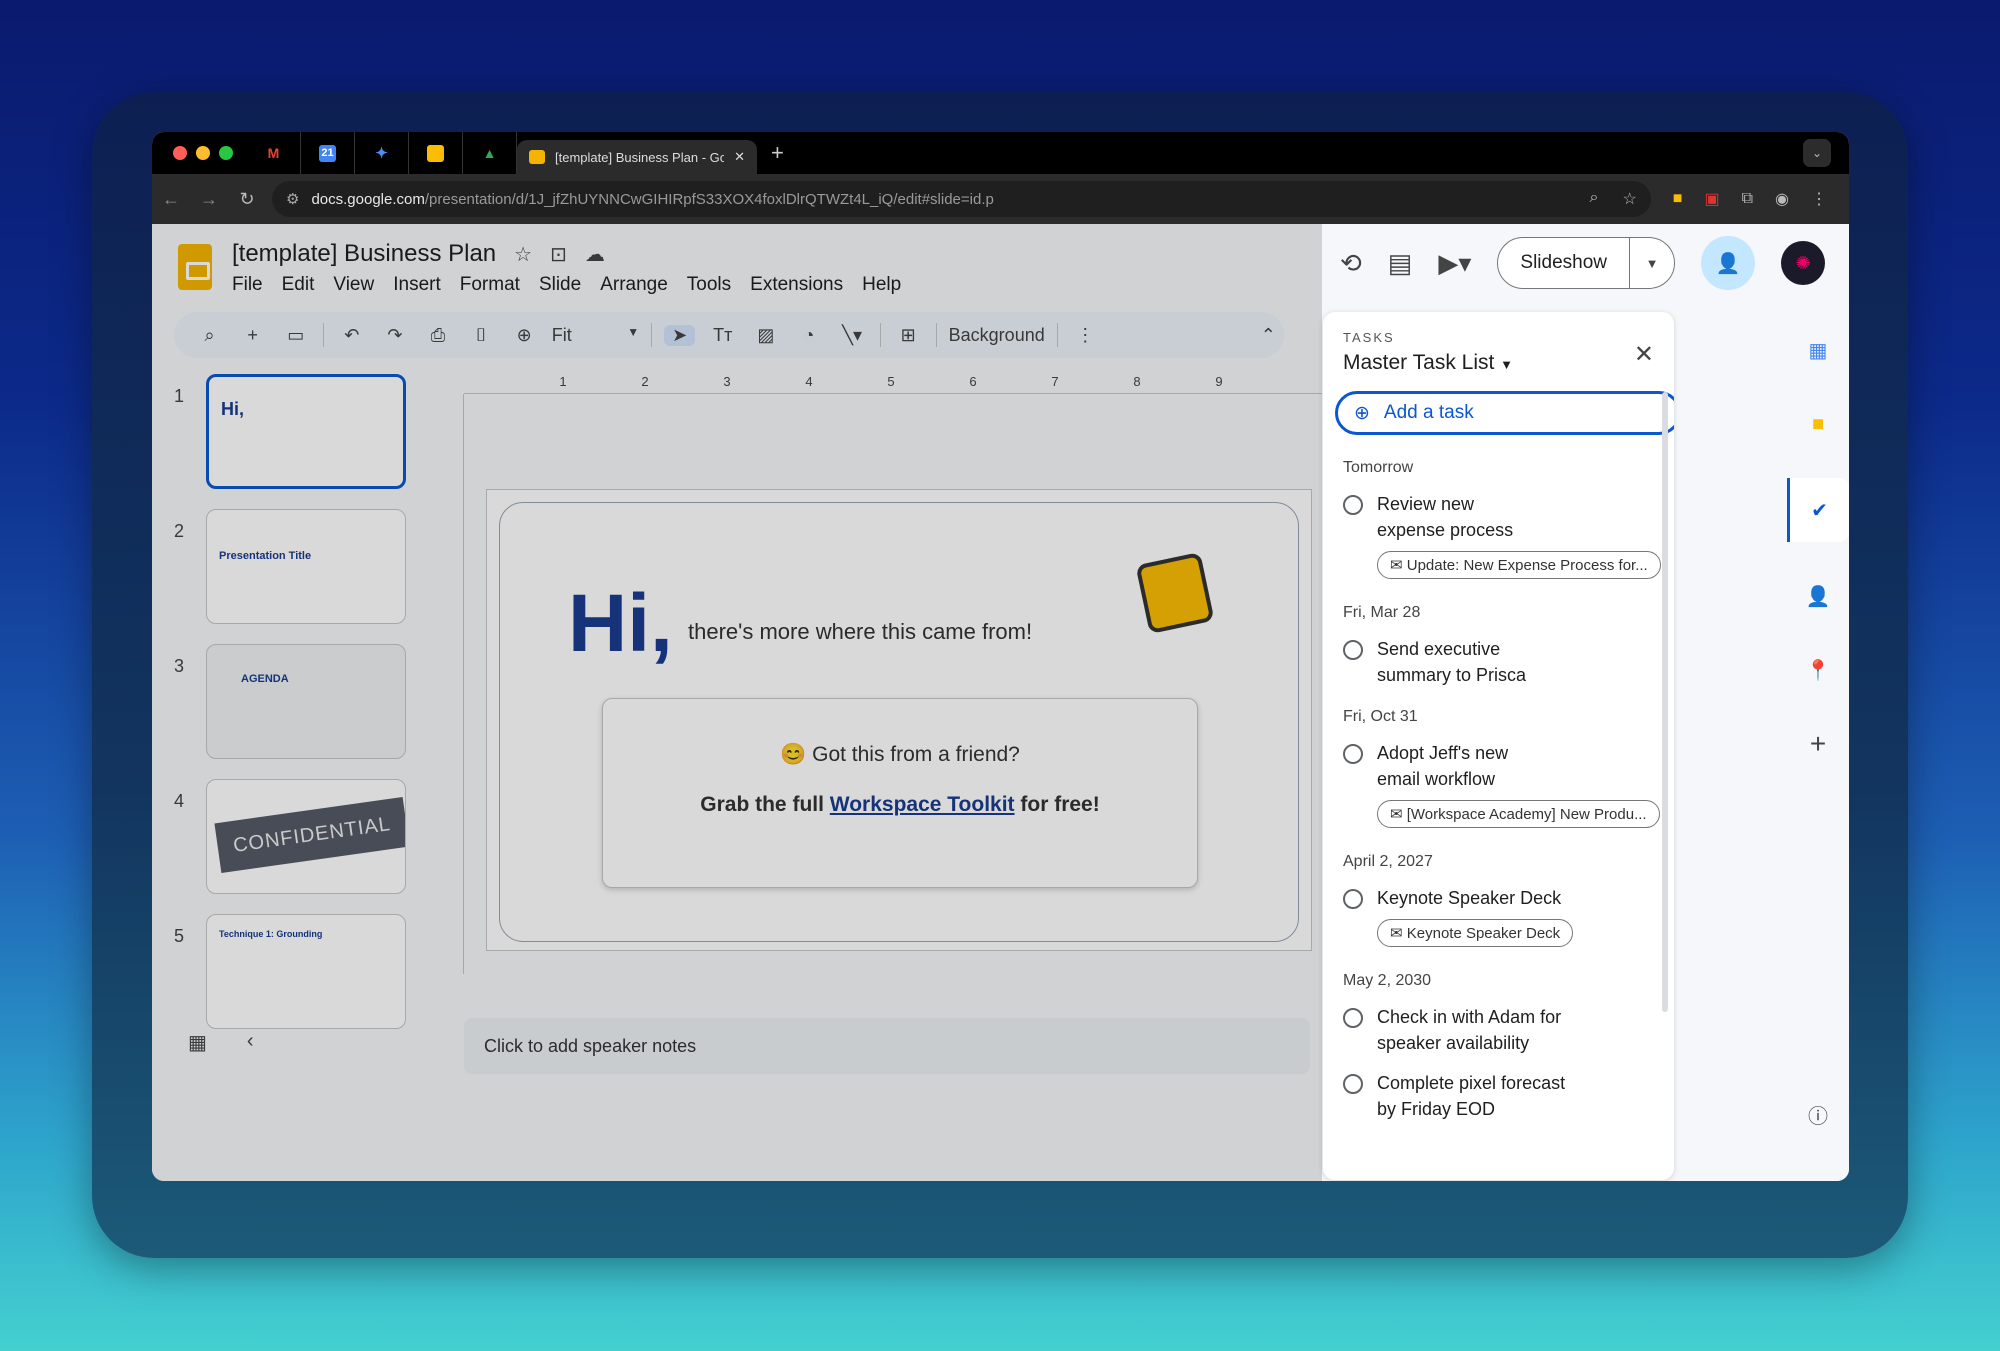  What do you see at coordinates (306, 971) in the screenshot?
I see `slide-thumb-card: Technique 1: Grounding` at bounding box center [306, 971].